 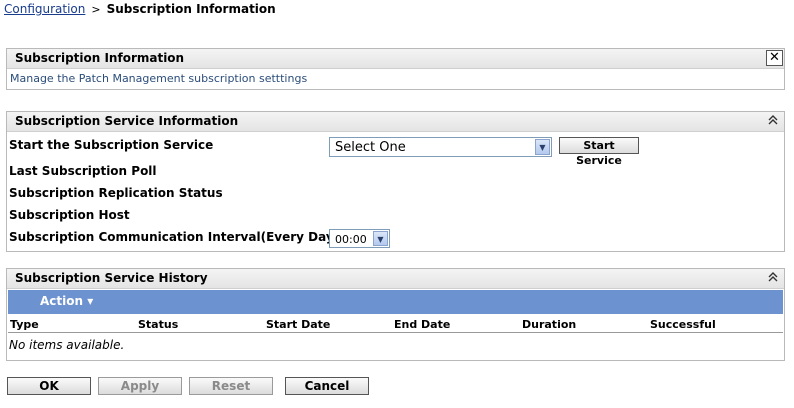 What do you see at coordinates (599, 152) in the screenshot?
I see `start-service-button: Start Service` at bounding box center [599, 152].